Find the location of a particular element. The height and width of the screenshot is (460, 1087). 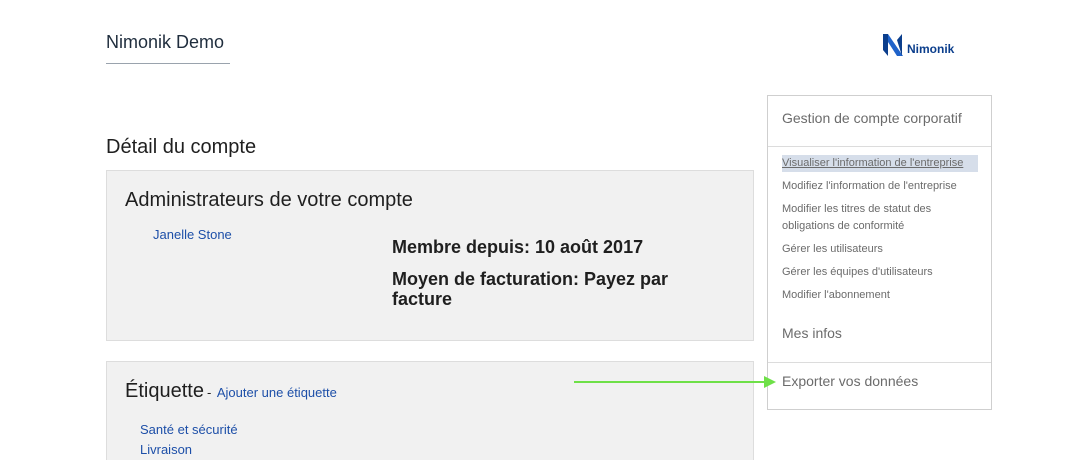

annotation-arrow-icon is located at coordinates (675, 382).